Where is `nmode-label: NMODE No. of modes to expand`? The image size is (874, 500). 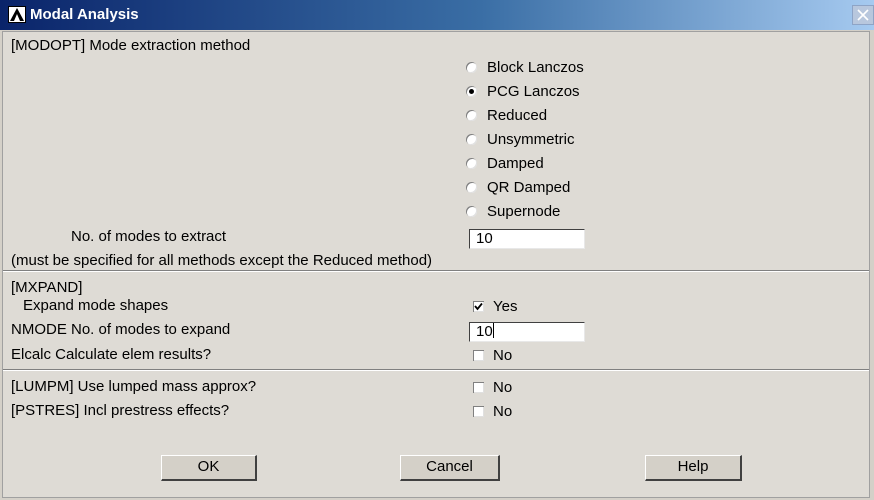 nmode-label: NMODE No. of modes to expand is located at coordinates (121, 329).